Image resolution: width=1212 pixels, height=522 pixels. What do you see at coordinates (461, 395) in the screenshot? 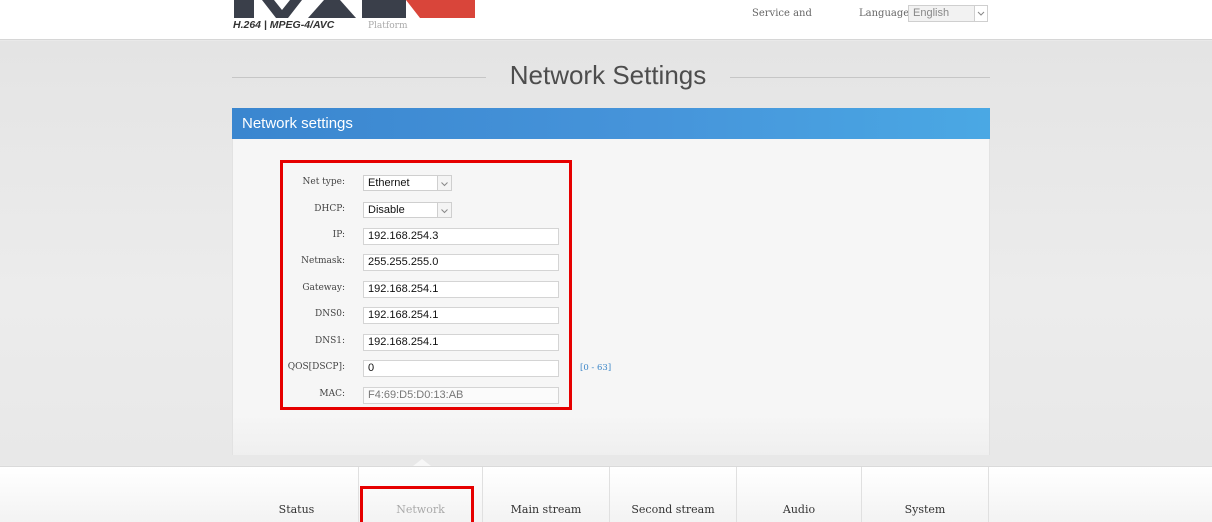
I see `mac-field: F4:69:D5:D0:13:AB` at bounding box center [461, 395].